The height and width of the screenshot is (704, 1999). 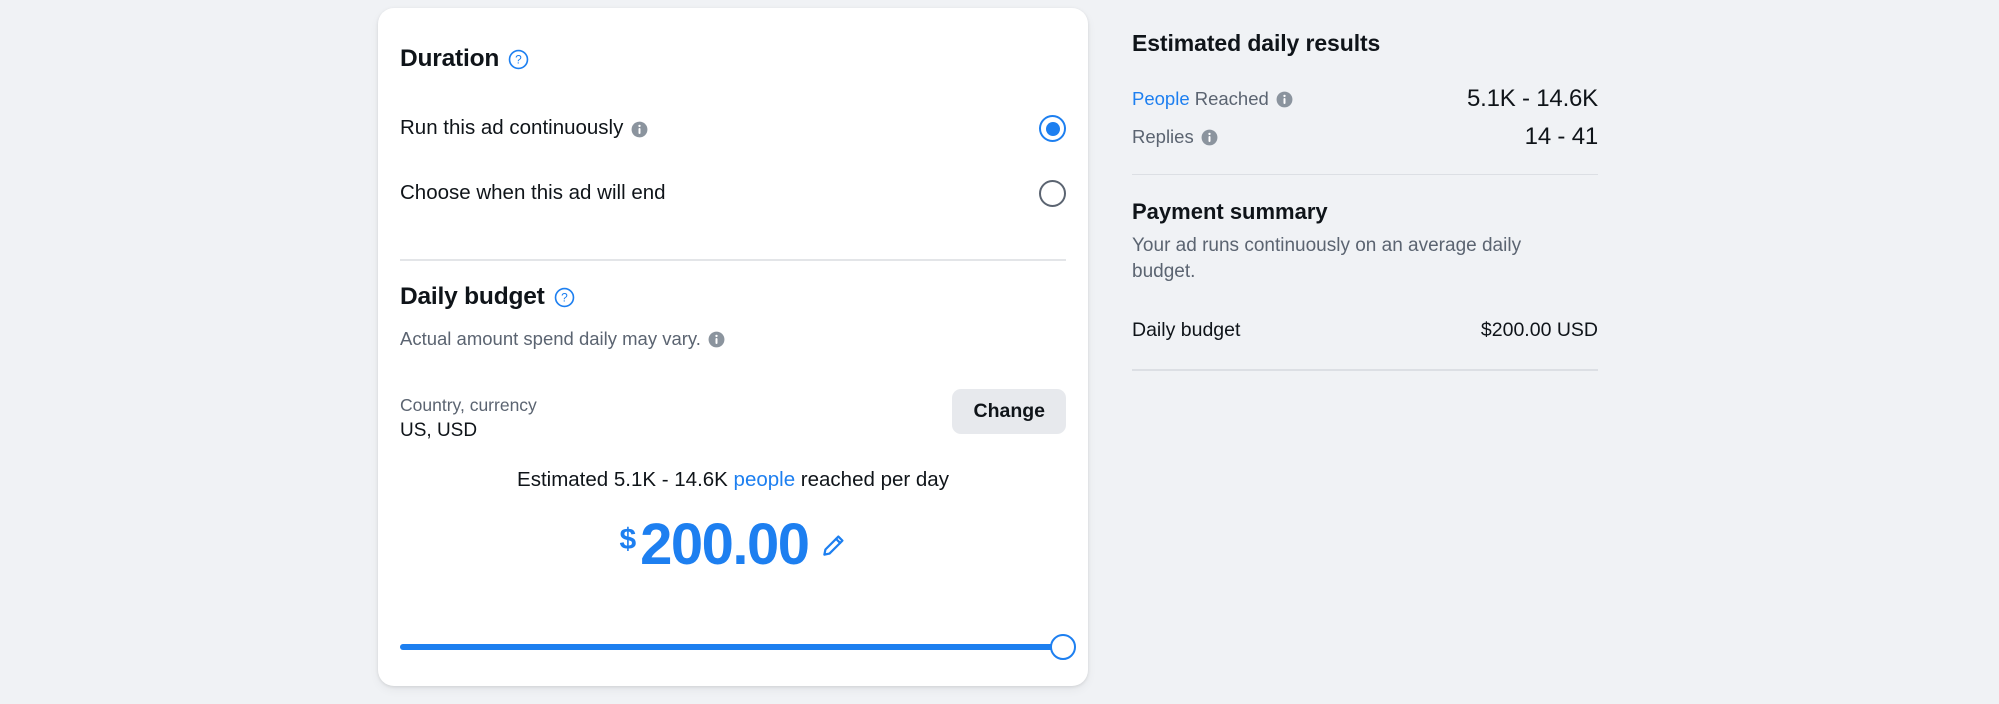 I want to click on radio-choose-end-date, so click(x=1052, y=193).